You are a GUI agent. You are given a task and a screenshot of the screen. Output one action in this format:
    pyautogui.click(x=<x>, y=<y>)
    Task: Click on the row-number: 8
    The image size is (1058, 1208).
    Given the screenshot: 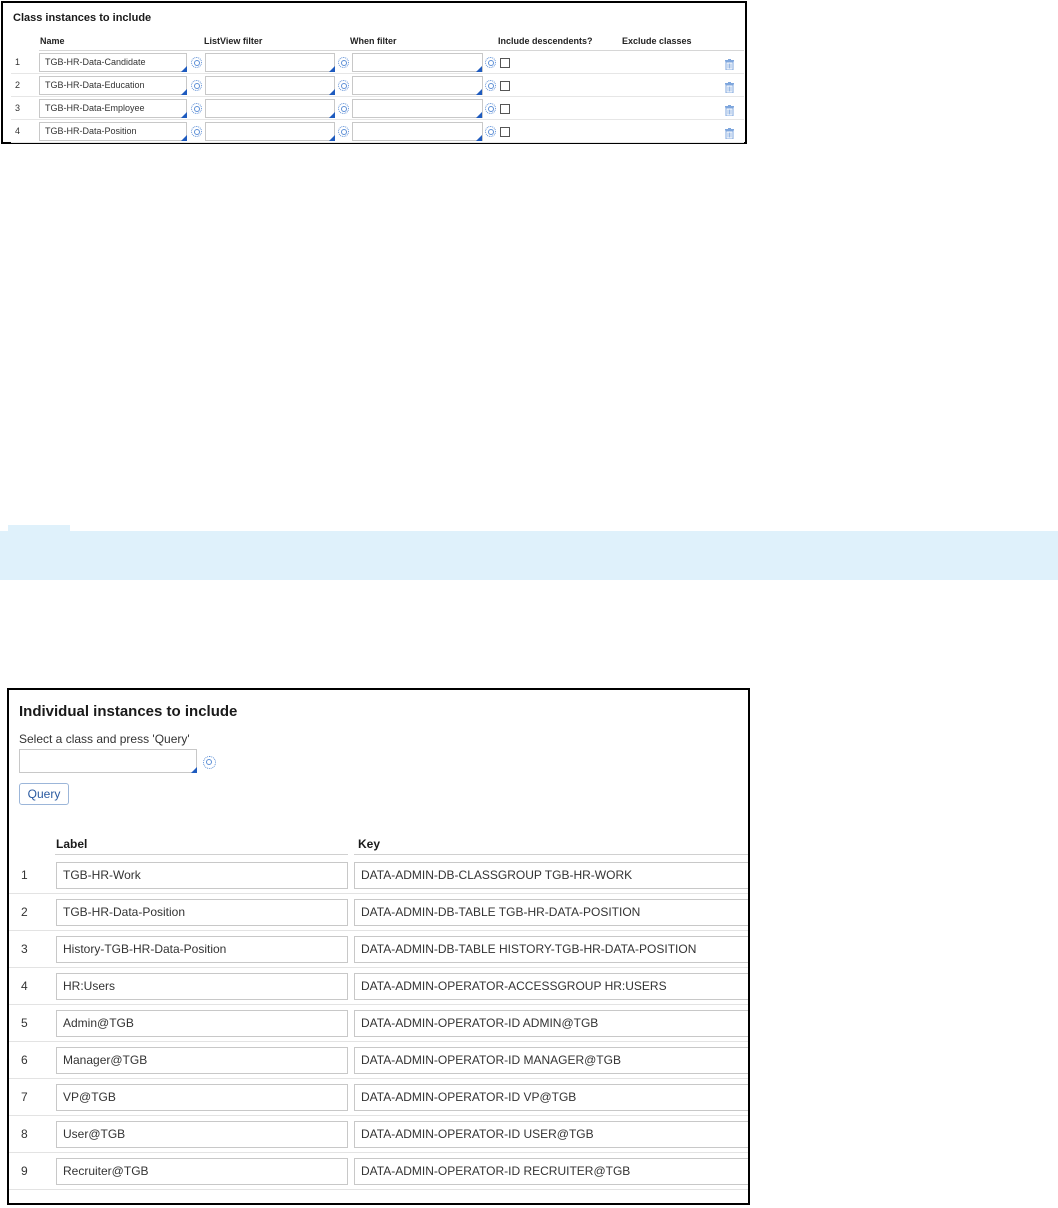 What is the action you would take?
    pyautogui.click(x=24, y=1134)
    